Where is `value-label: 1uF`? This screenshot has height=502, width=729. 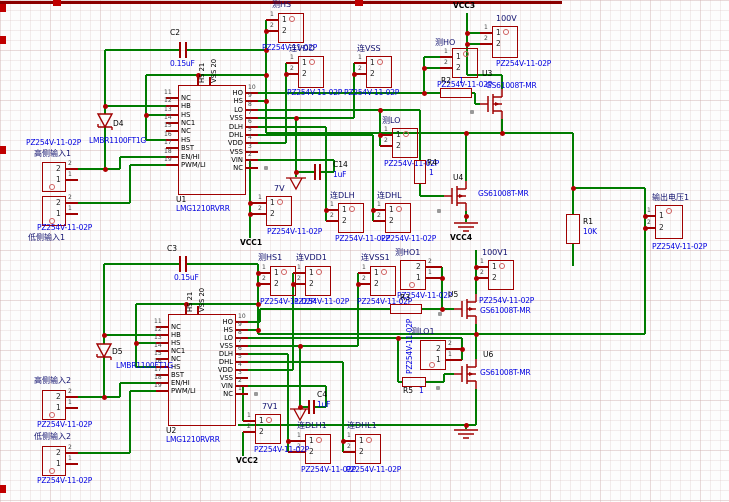 value-label: 1uF is located at coordinates (323, 405).